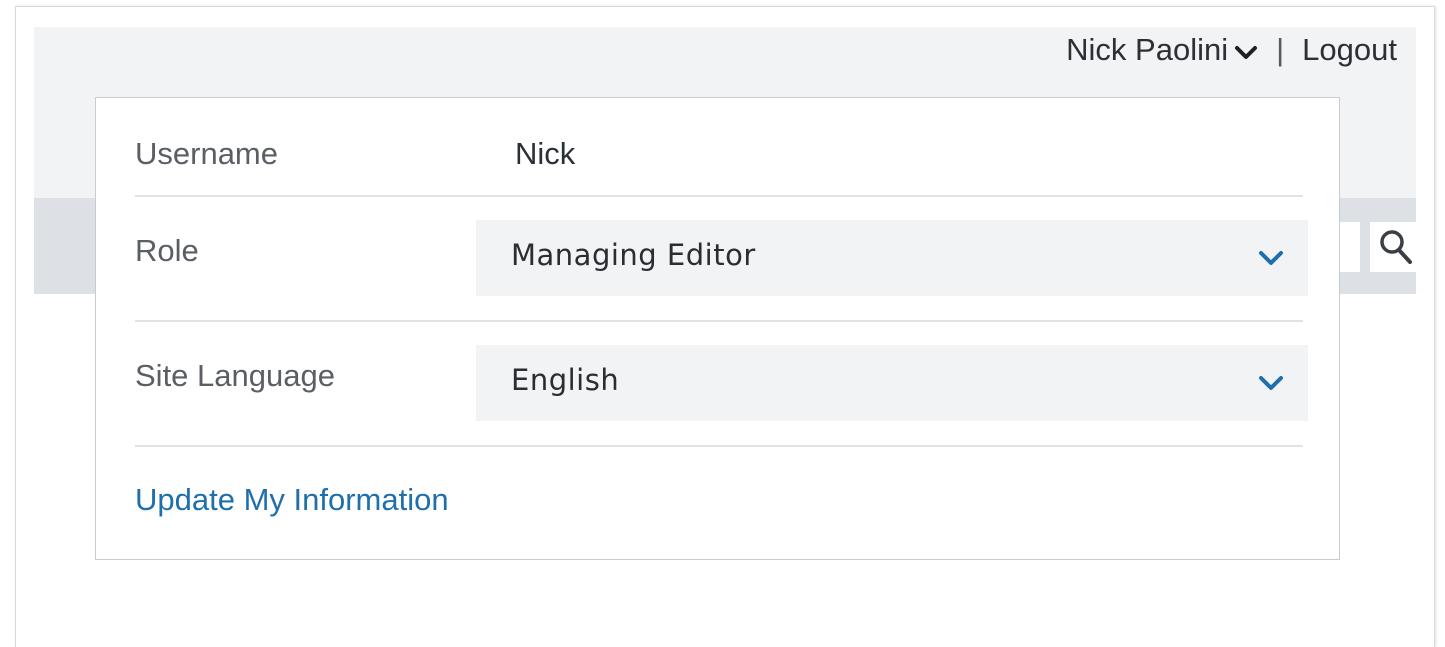 The image size is (1445, 647). What do you see at coordinates (292, 500) in the screenshot?
I see `update-my-information-link: Update My Information` at bounding box center [292, 500].